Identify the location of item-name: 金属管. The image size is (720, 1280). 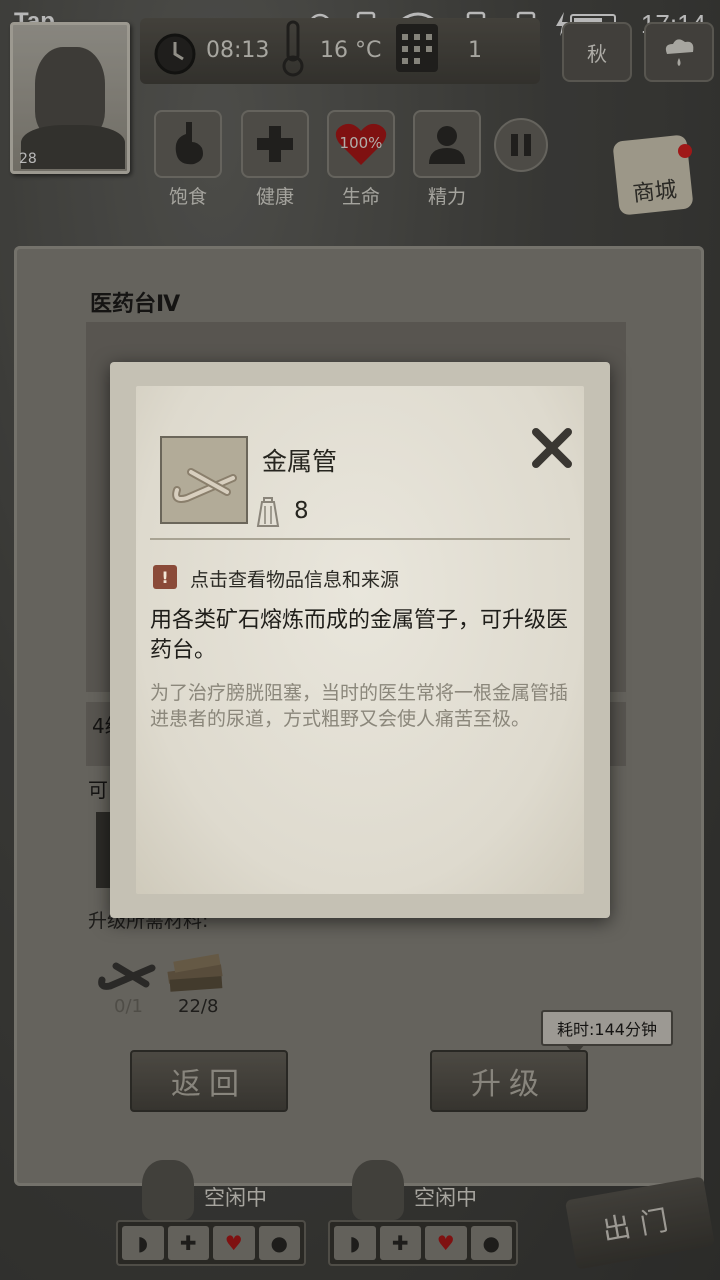
(300, 461).